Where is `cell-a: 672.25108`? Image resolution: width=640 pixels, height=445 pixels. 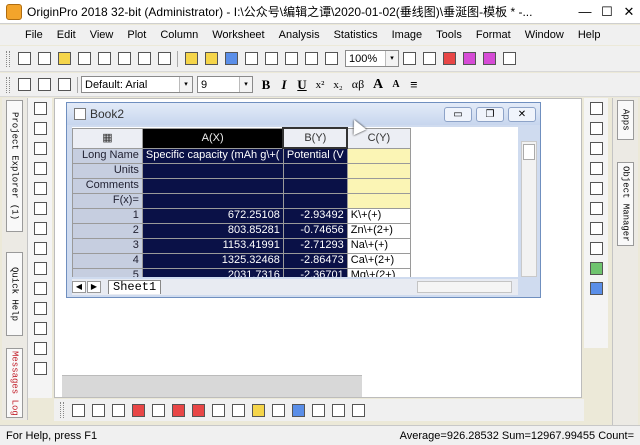 cell-a: 672.25108 is located at coordinates (212, 215).